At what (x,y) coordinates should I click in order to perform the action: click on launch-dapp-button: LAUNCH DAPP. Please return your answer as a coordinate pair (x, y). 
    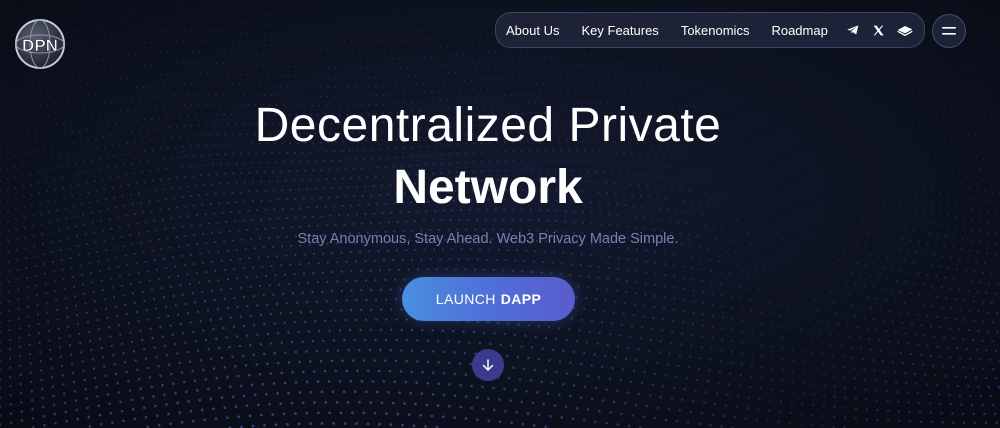
    Looking at the image, I should click on (488, 299).